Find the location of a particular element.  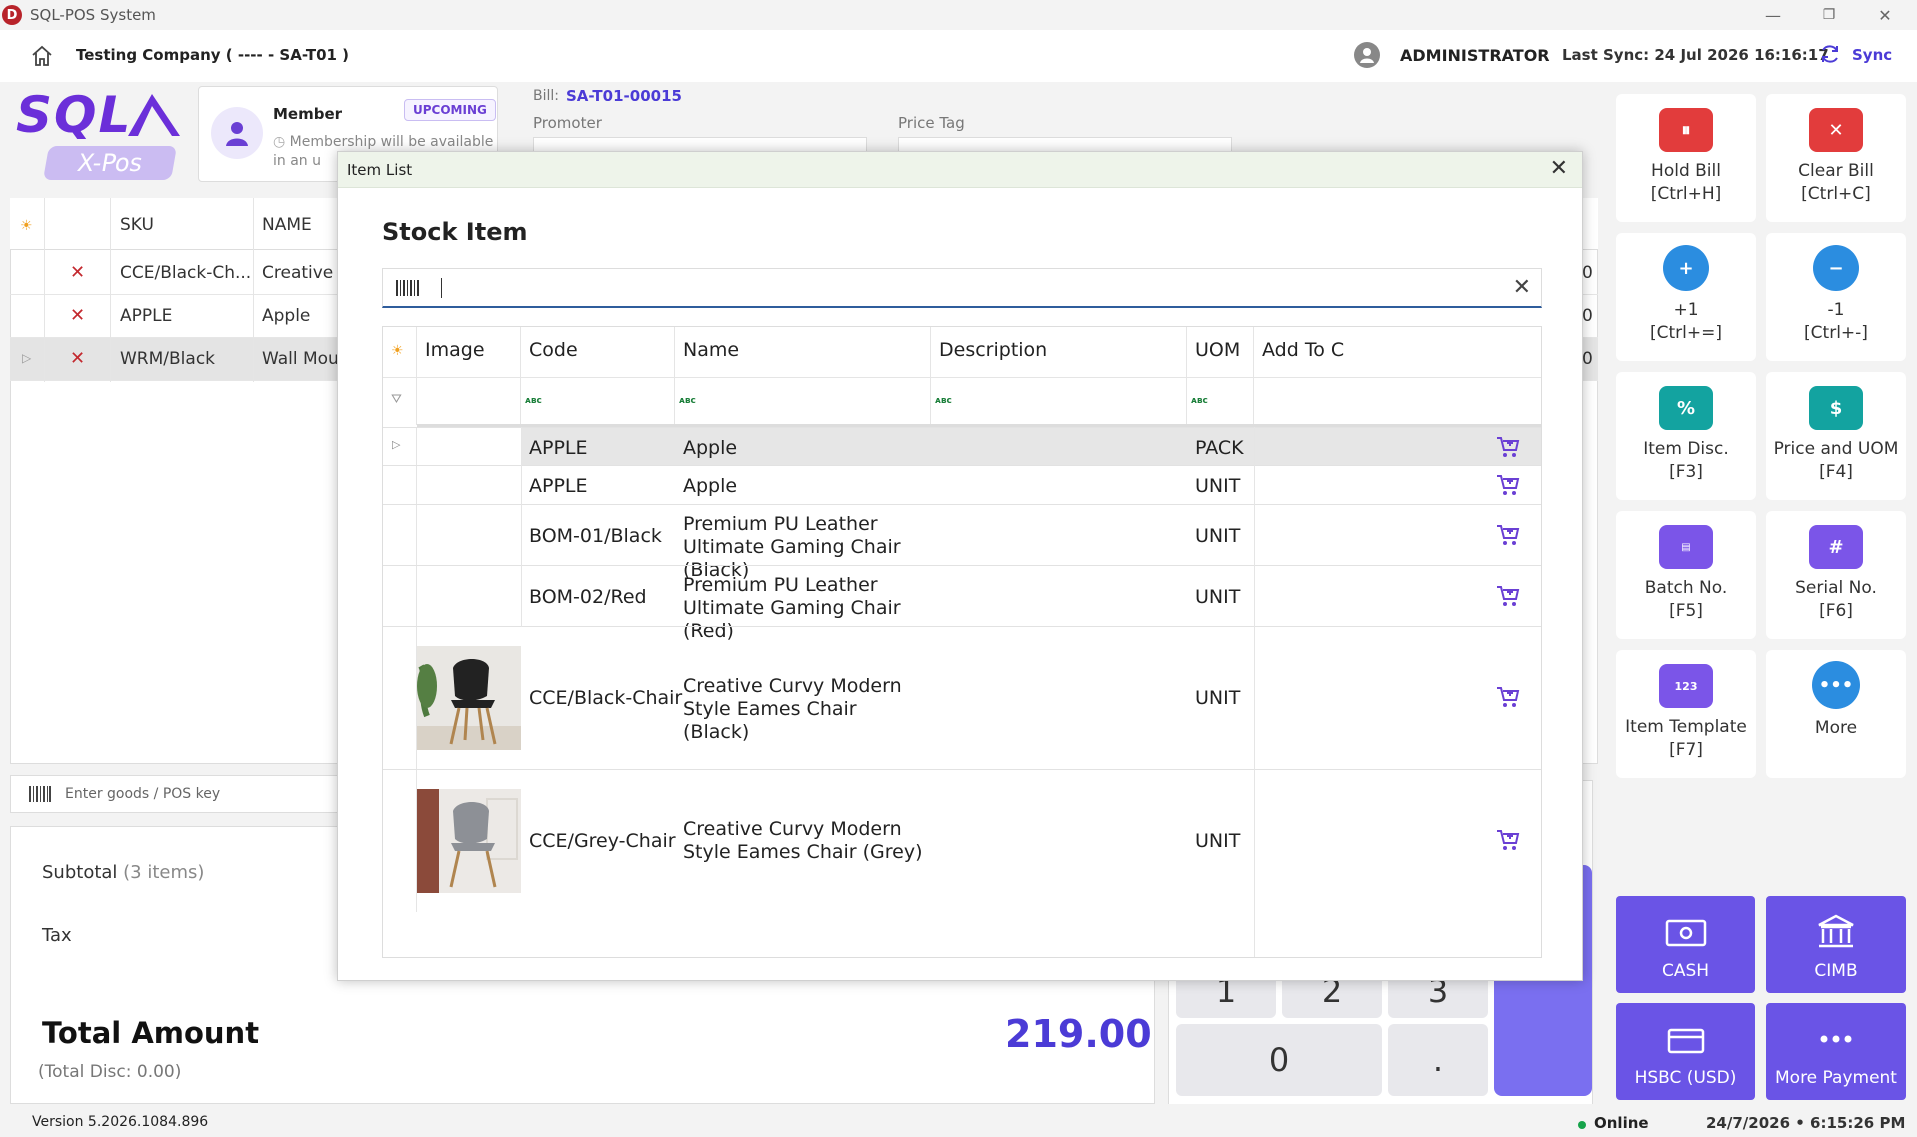

column-name: Name is located at coordinates (803, 352).